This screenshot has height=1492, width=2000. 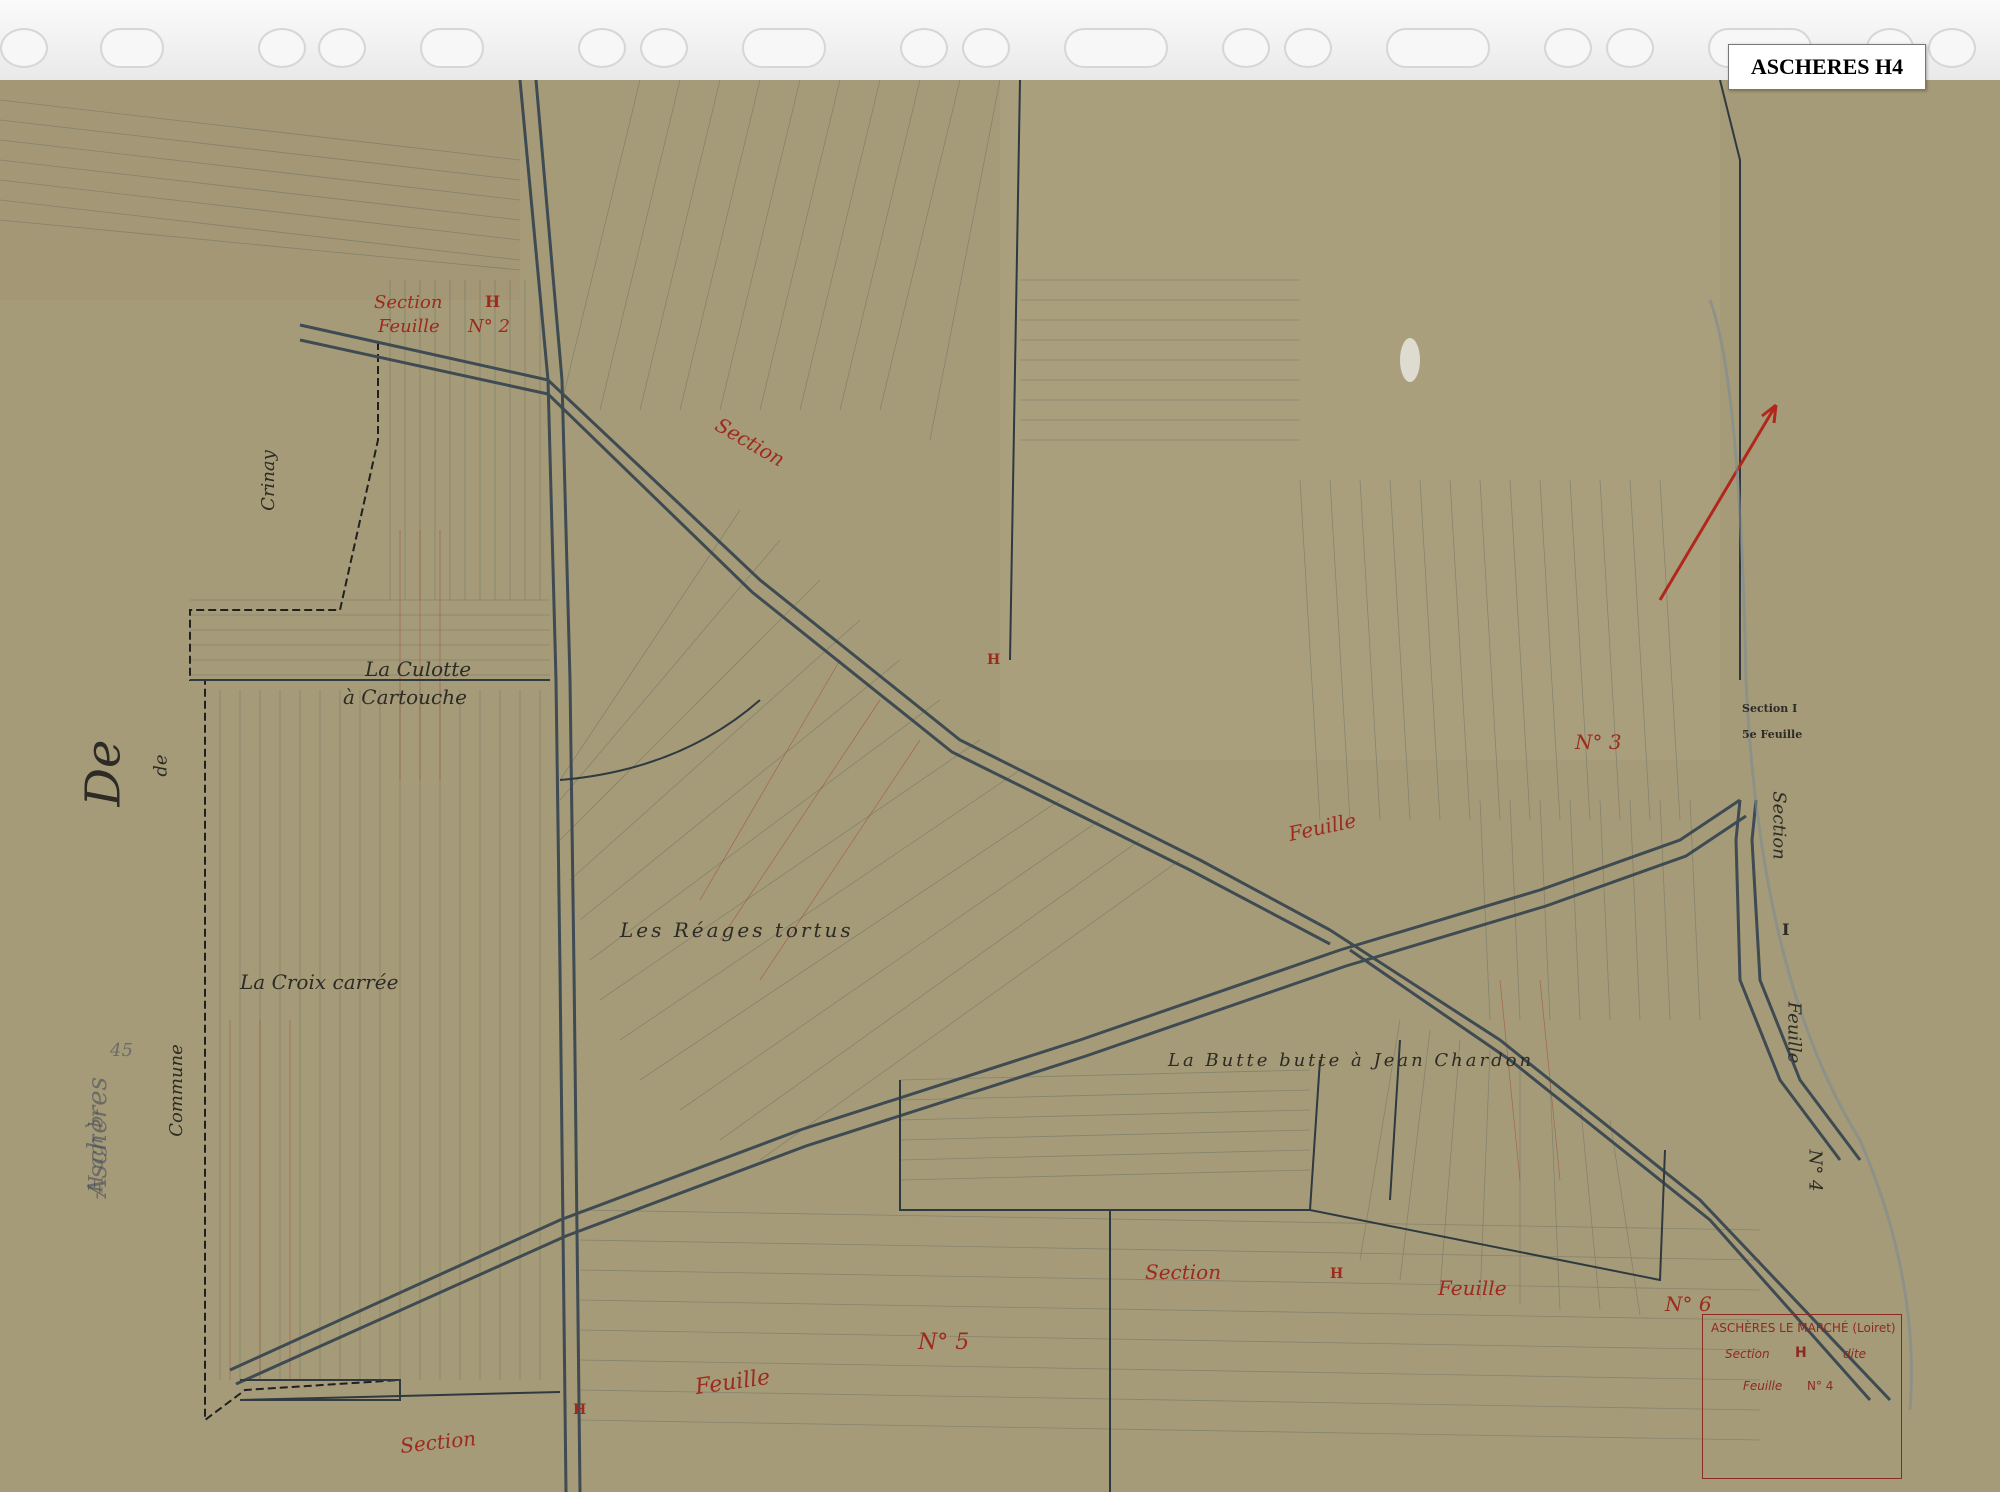 What do you see at coordinates (1763, 1386) in the screenshot?
I see `cartouche-feuille: Feuille` at bounding box center [1763, 1386].